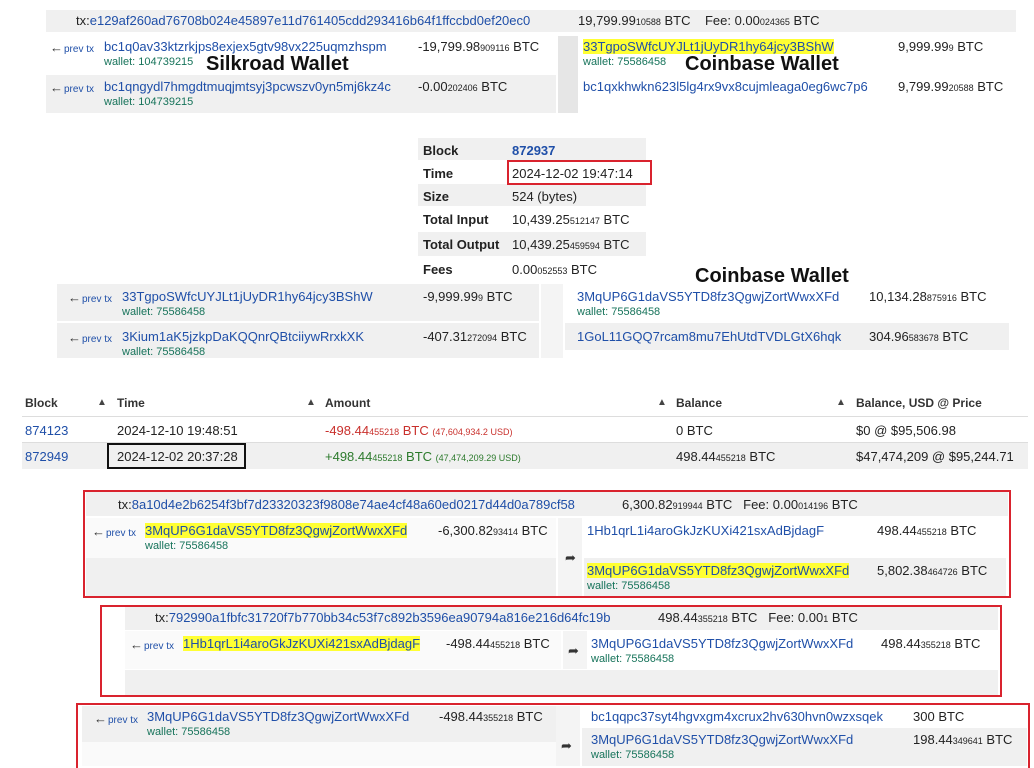  I want to click on tx1-in2-prev: ←prev tx, so click(72, 87).